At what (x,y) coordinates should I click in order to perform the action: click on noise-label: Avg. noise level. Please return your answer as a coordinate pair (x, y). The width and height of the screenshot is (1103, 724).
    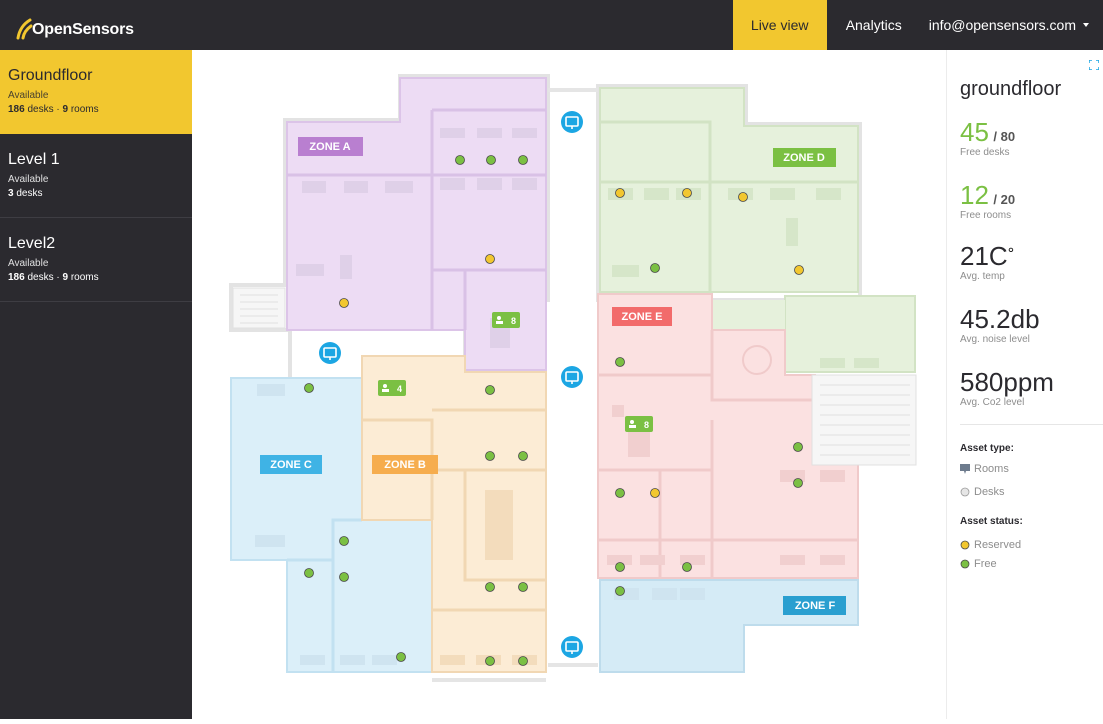
    Looking at the image, I should click on (995, 339).